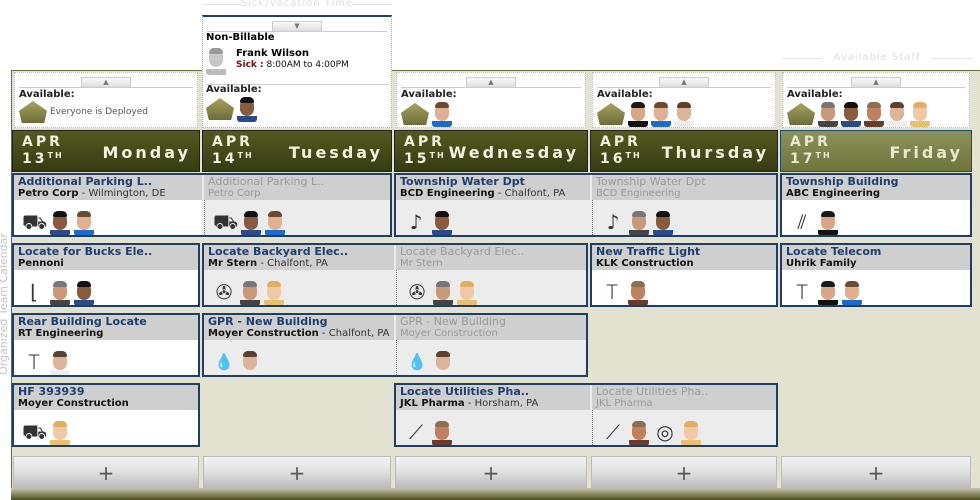 Image resolution: width=980 pixels, height=500 pixels. I want to click on job-title: New Traffic Light, so click(686, 252).